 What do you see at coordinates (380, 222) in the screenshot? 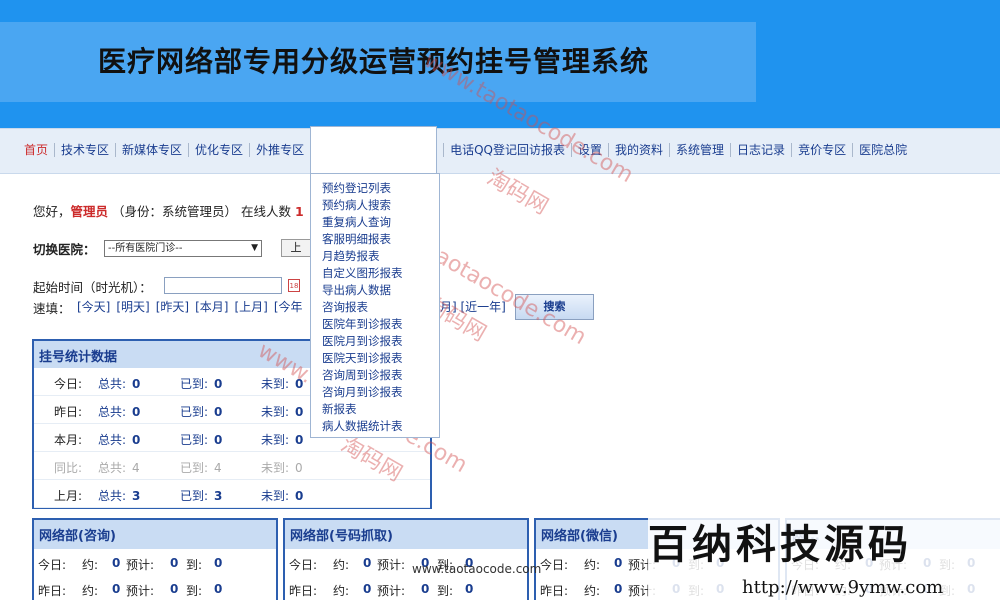
I see `dropdown-item: 重复病人查询` at bounding box center [380, 222].